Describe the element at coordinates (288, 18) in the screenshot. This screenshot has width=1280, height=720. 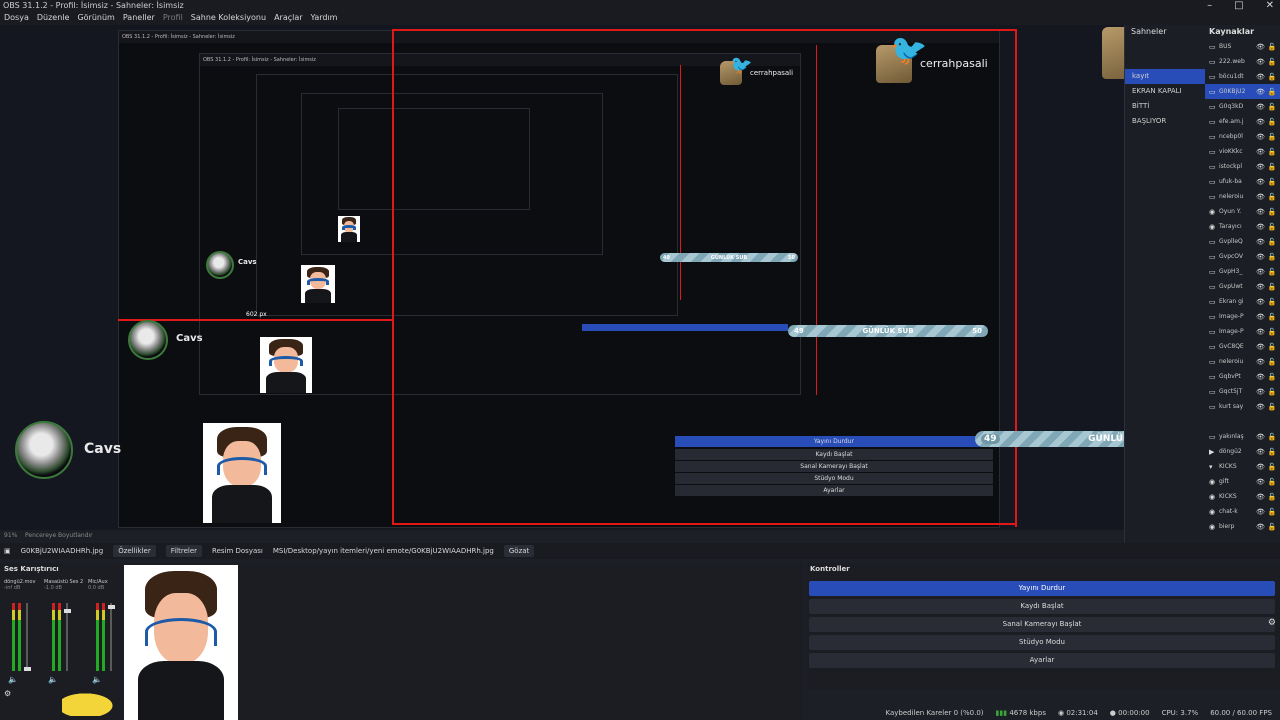
I see `menu-tools: Araçlar` at that location.